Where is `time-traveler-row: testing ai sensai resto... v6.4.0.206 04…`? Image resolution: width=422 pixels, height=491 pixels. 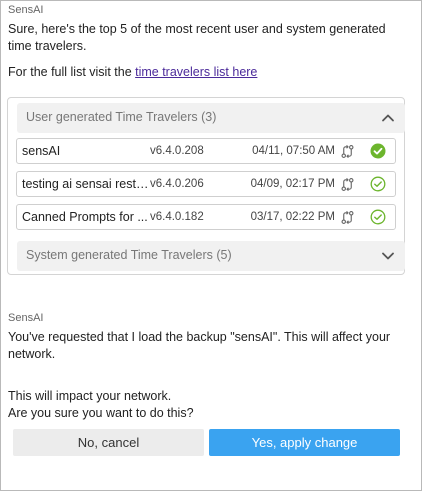
time-traveler-row: testing ai sensai resto... v6.4.0.206 04… is located at coordinates (206, 184).